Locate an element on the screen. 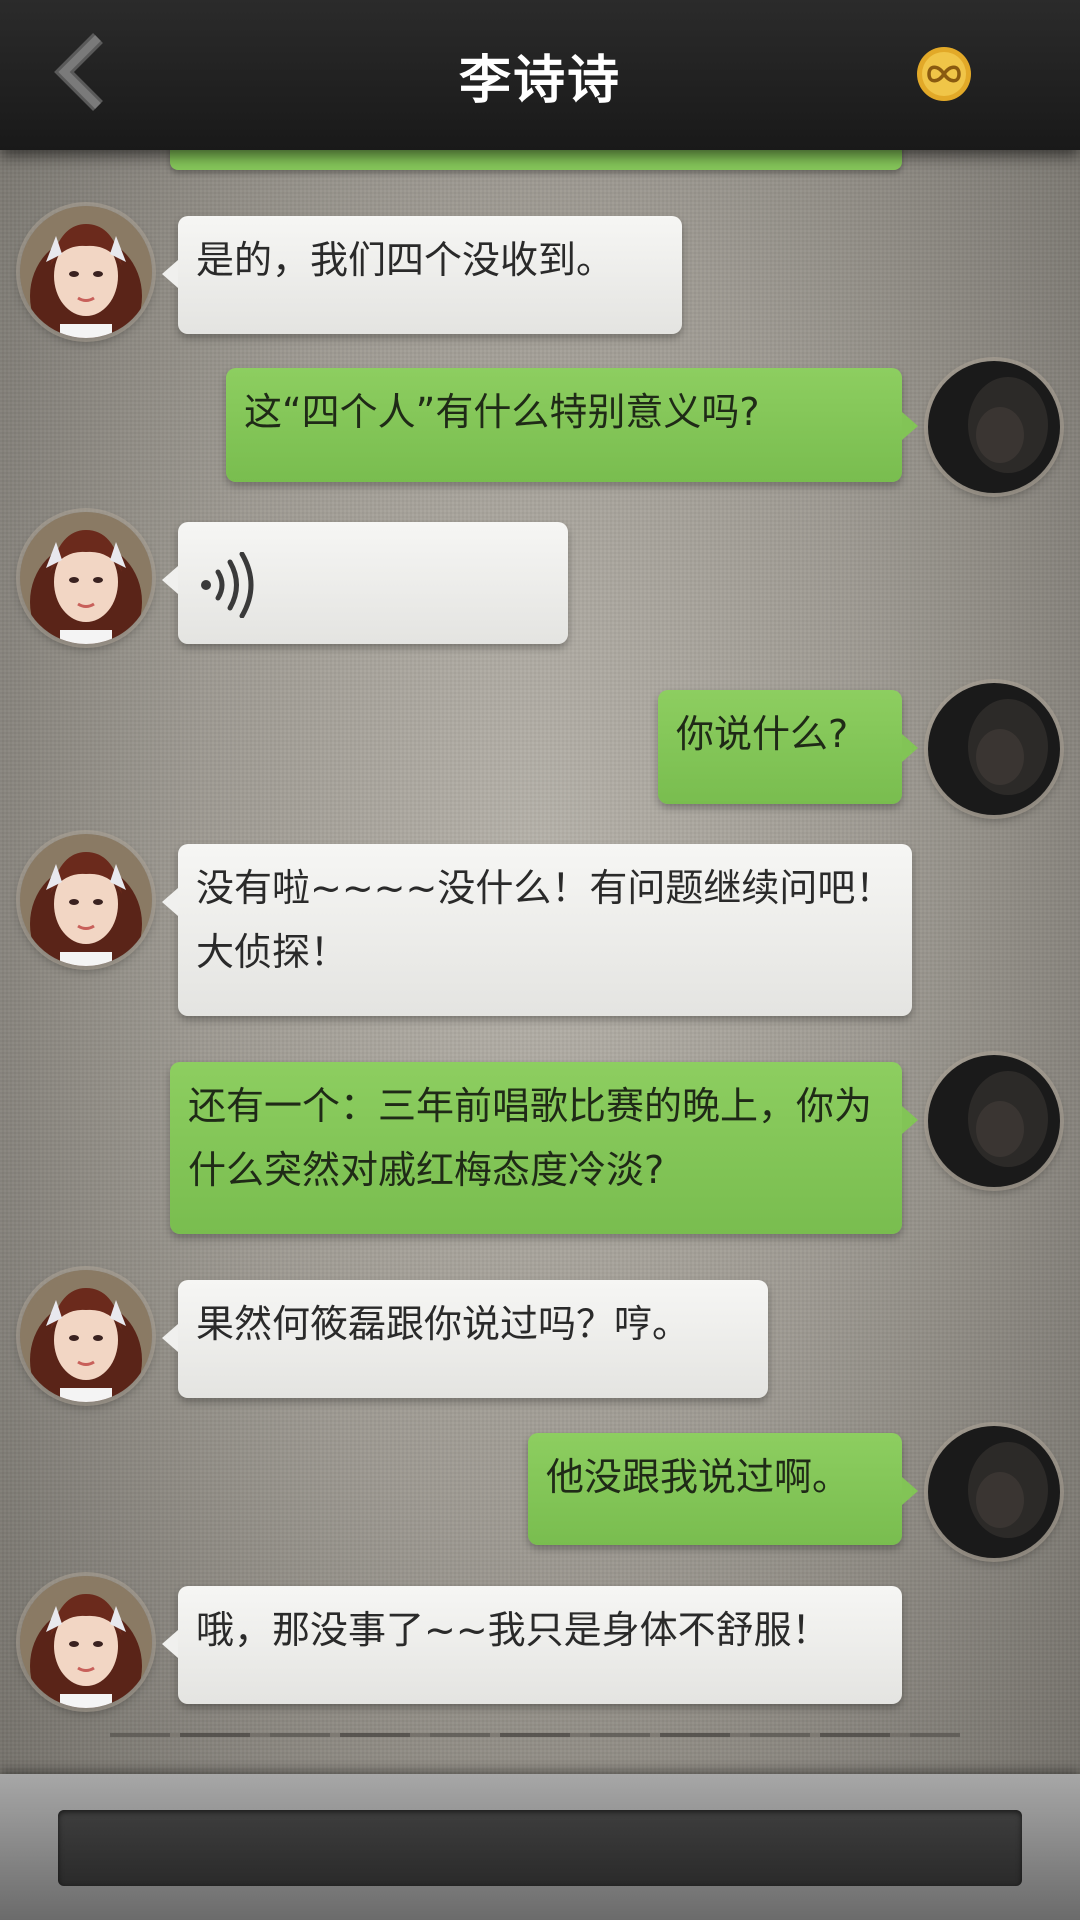 The height and width of the screenshot is (1920, 1080). coin-button is located at coordinates (944, 74).